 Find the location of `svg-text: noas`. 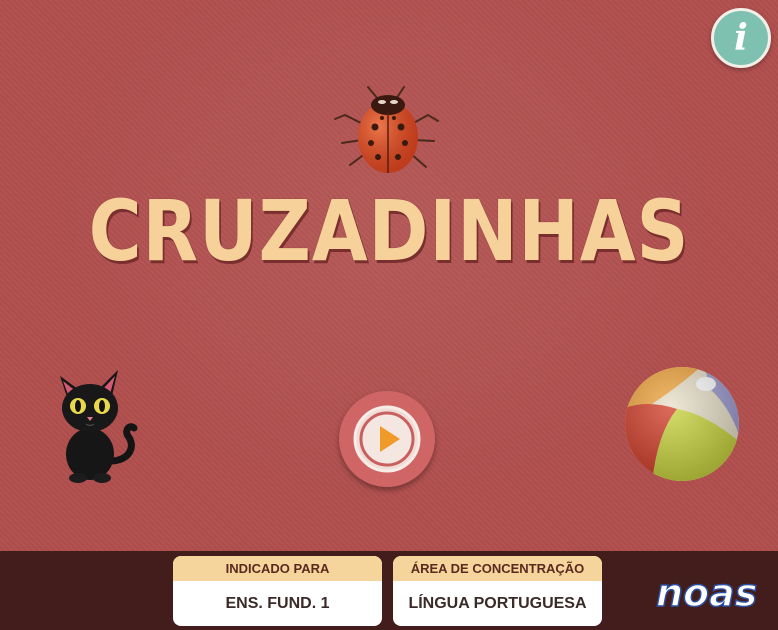

svg-text: noas is located at coordinates (706, 593).